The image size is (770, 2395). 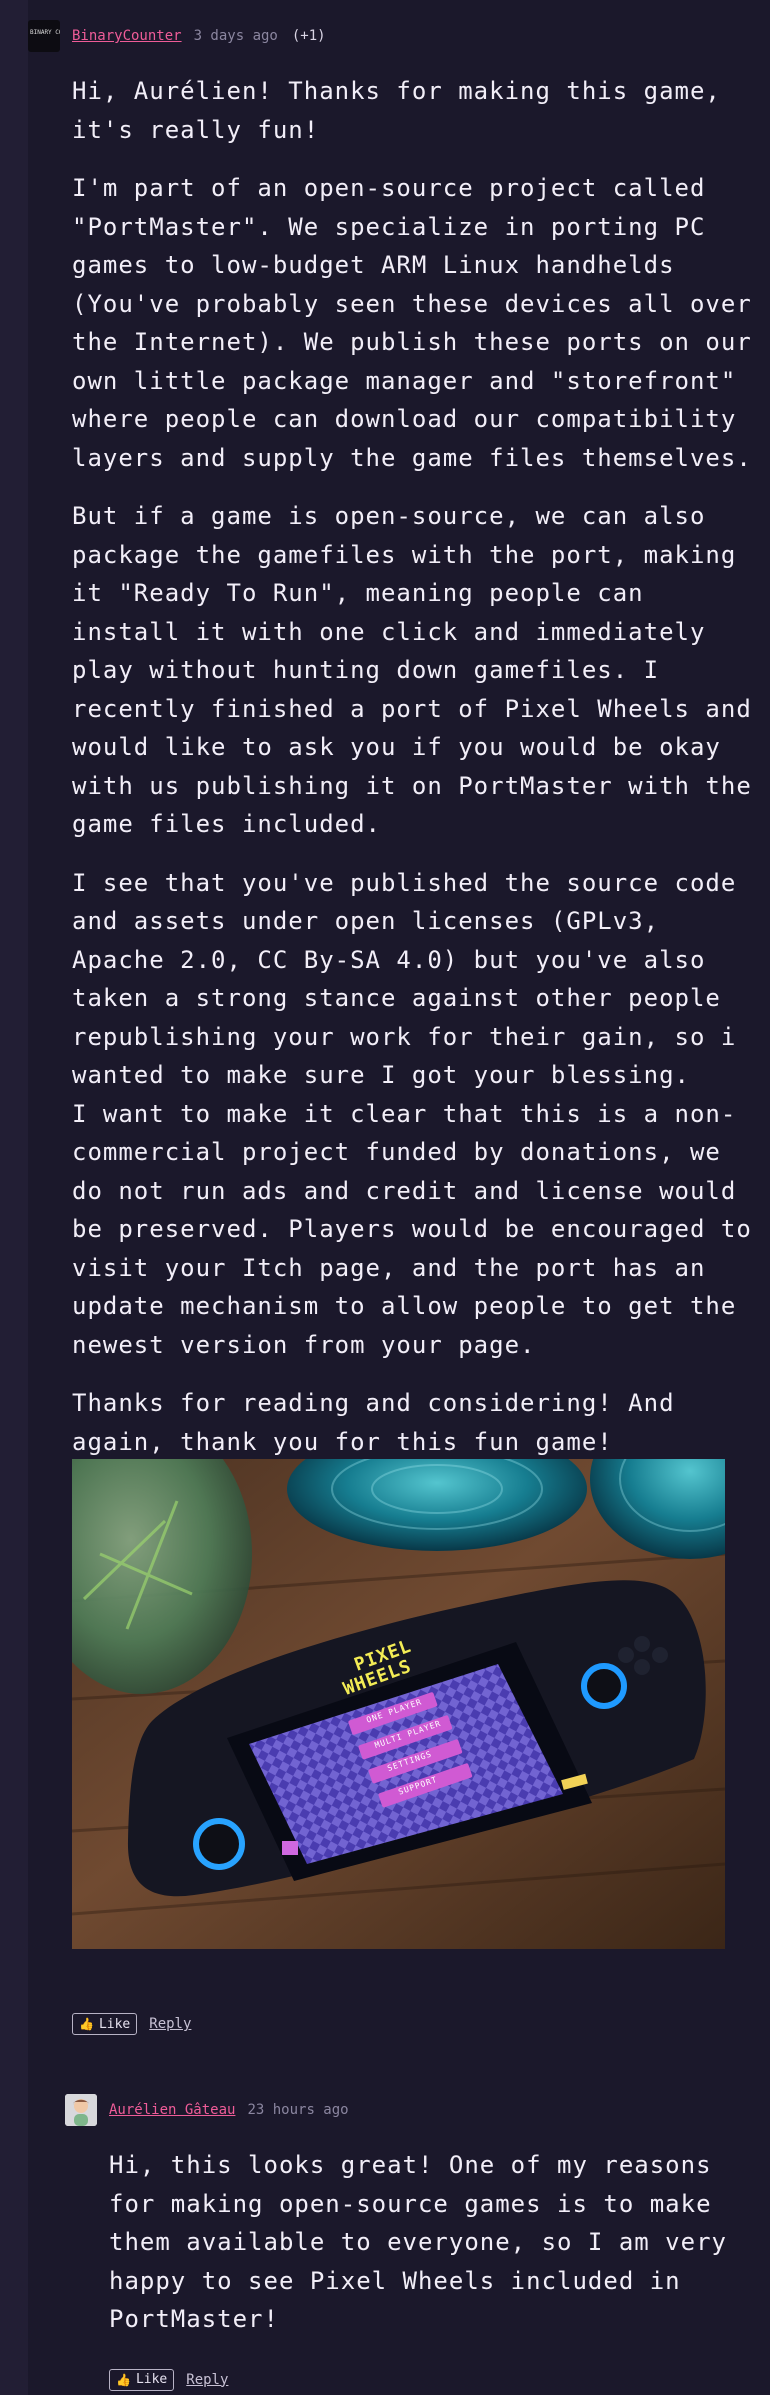 I want to click on person-avatar-icon, so click(x=81, y=2110).